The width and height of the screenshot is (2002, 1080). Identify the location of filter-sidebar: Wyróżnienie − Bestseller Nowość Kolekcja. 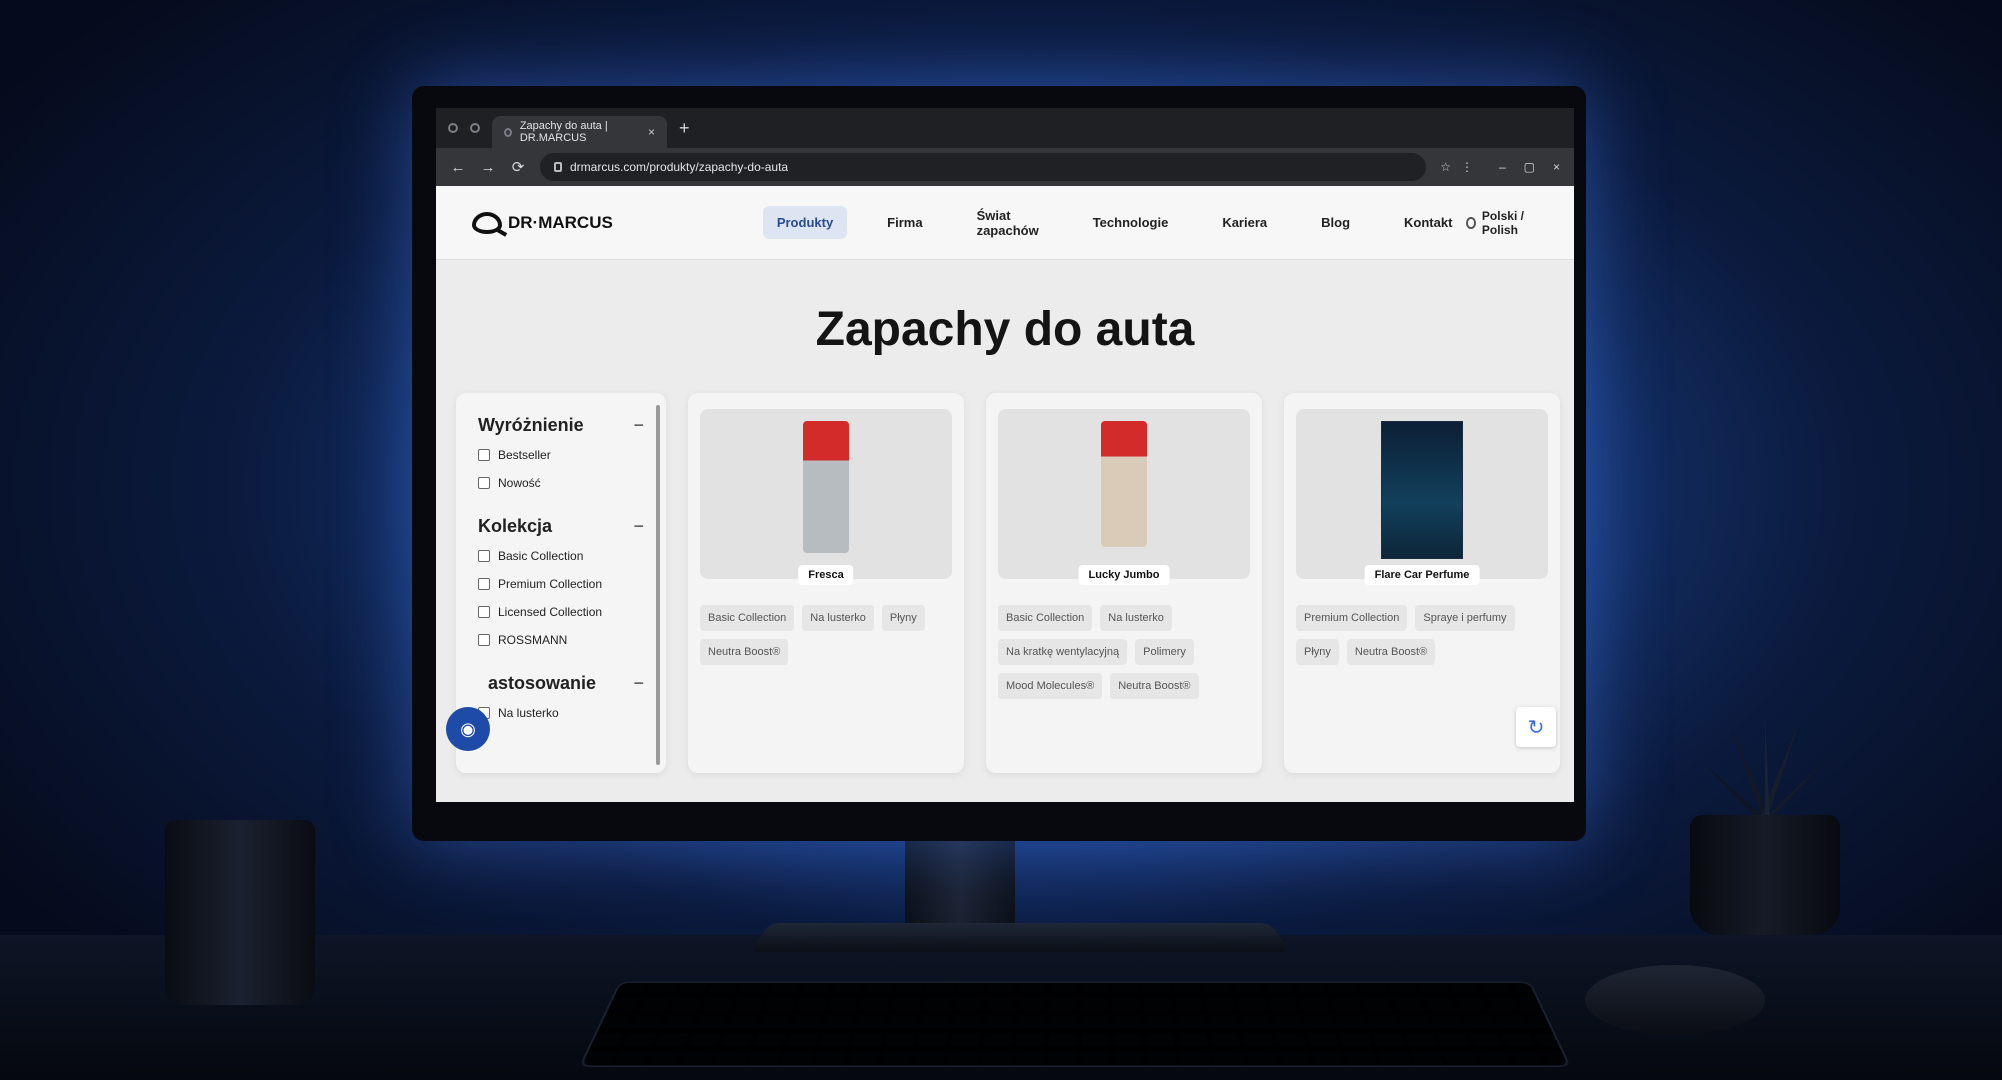
(556, 583).